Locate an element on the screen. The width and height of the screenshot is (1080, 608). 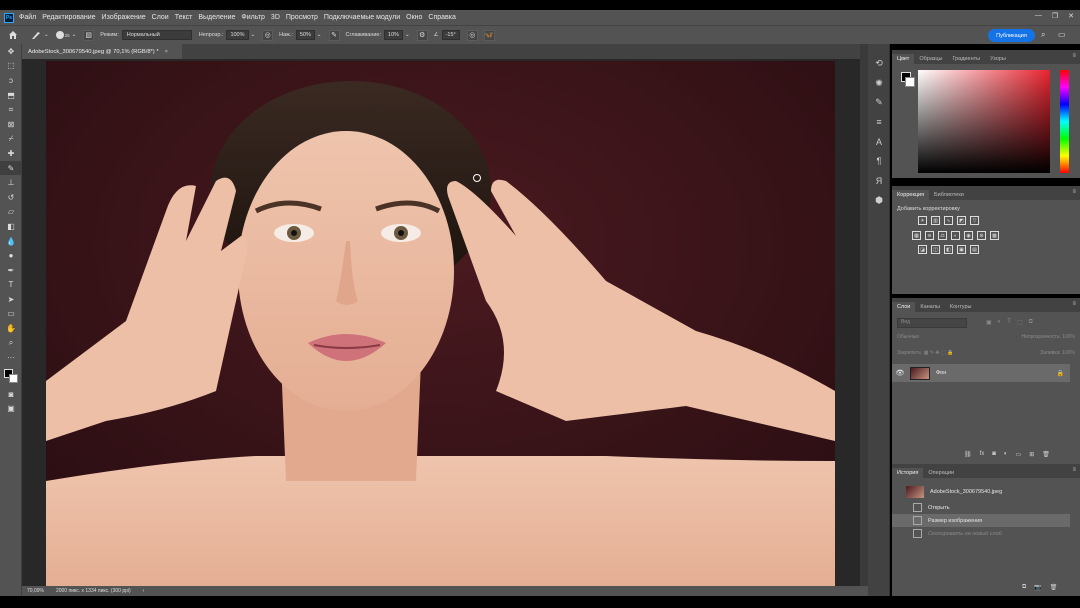
tab-paths: Контуры is located at coordinates (961, 307).